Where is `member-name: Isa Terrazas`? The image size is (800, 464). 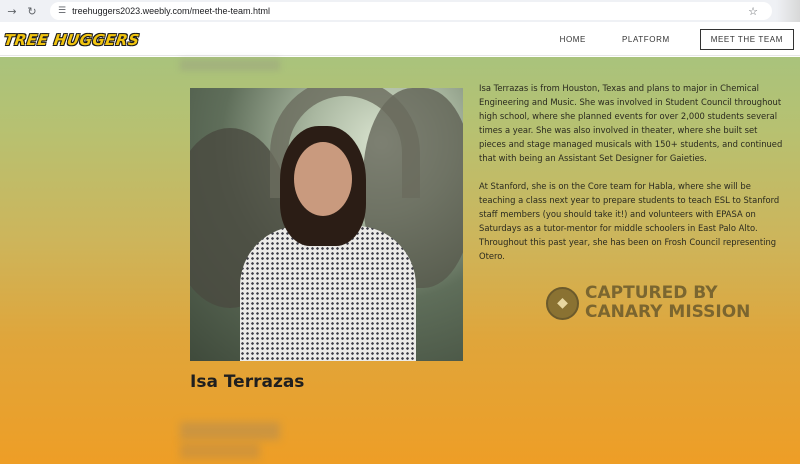
member-name: Isa Terrazas is located at coordinates (247, 382).